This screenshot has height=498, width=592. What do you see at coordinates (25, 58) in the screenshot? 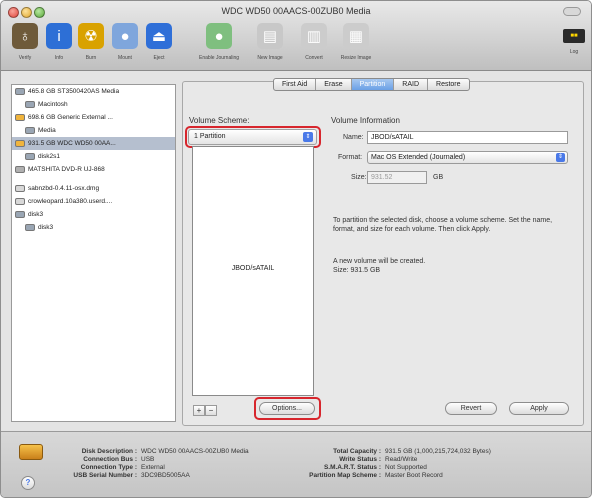
I see `verify-label: Verify` at bounding box center [25, 58].